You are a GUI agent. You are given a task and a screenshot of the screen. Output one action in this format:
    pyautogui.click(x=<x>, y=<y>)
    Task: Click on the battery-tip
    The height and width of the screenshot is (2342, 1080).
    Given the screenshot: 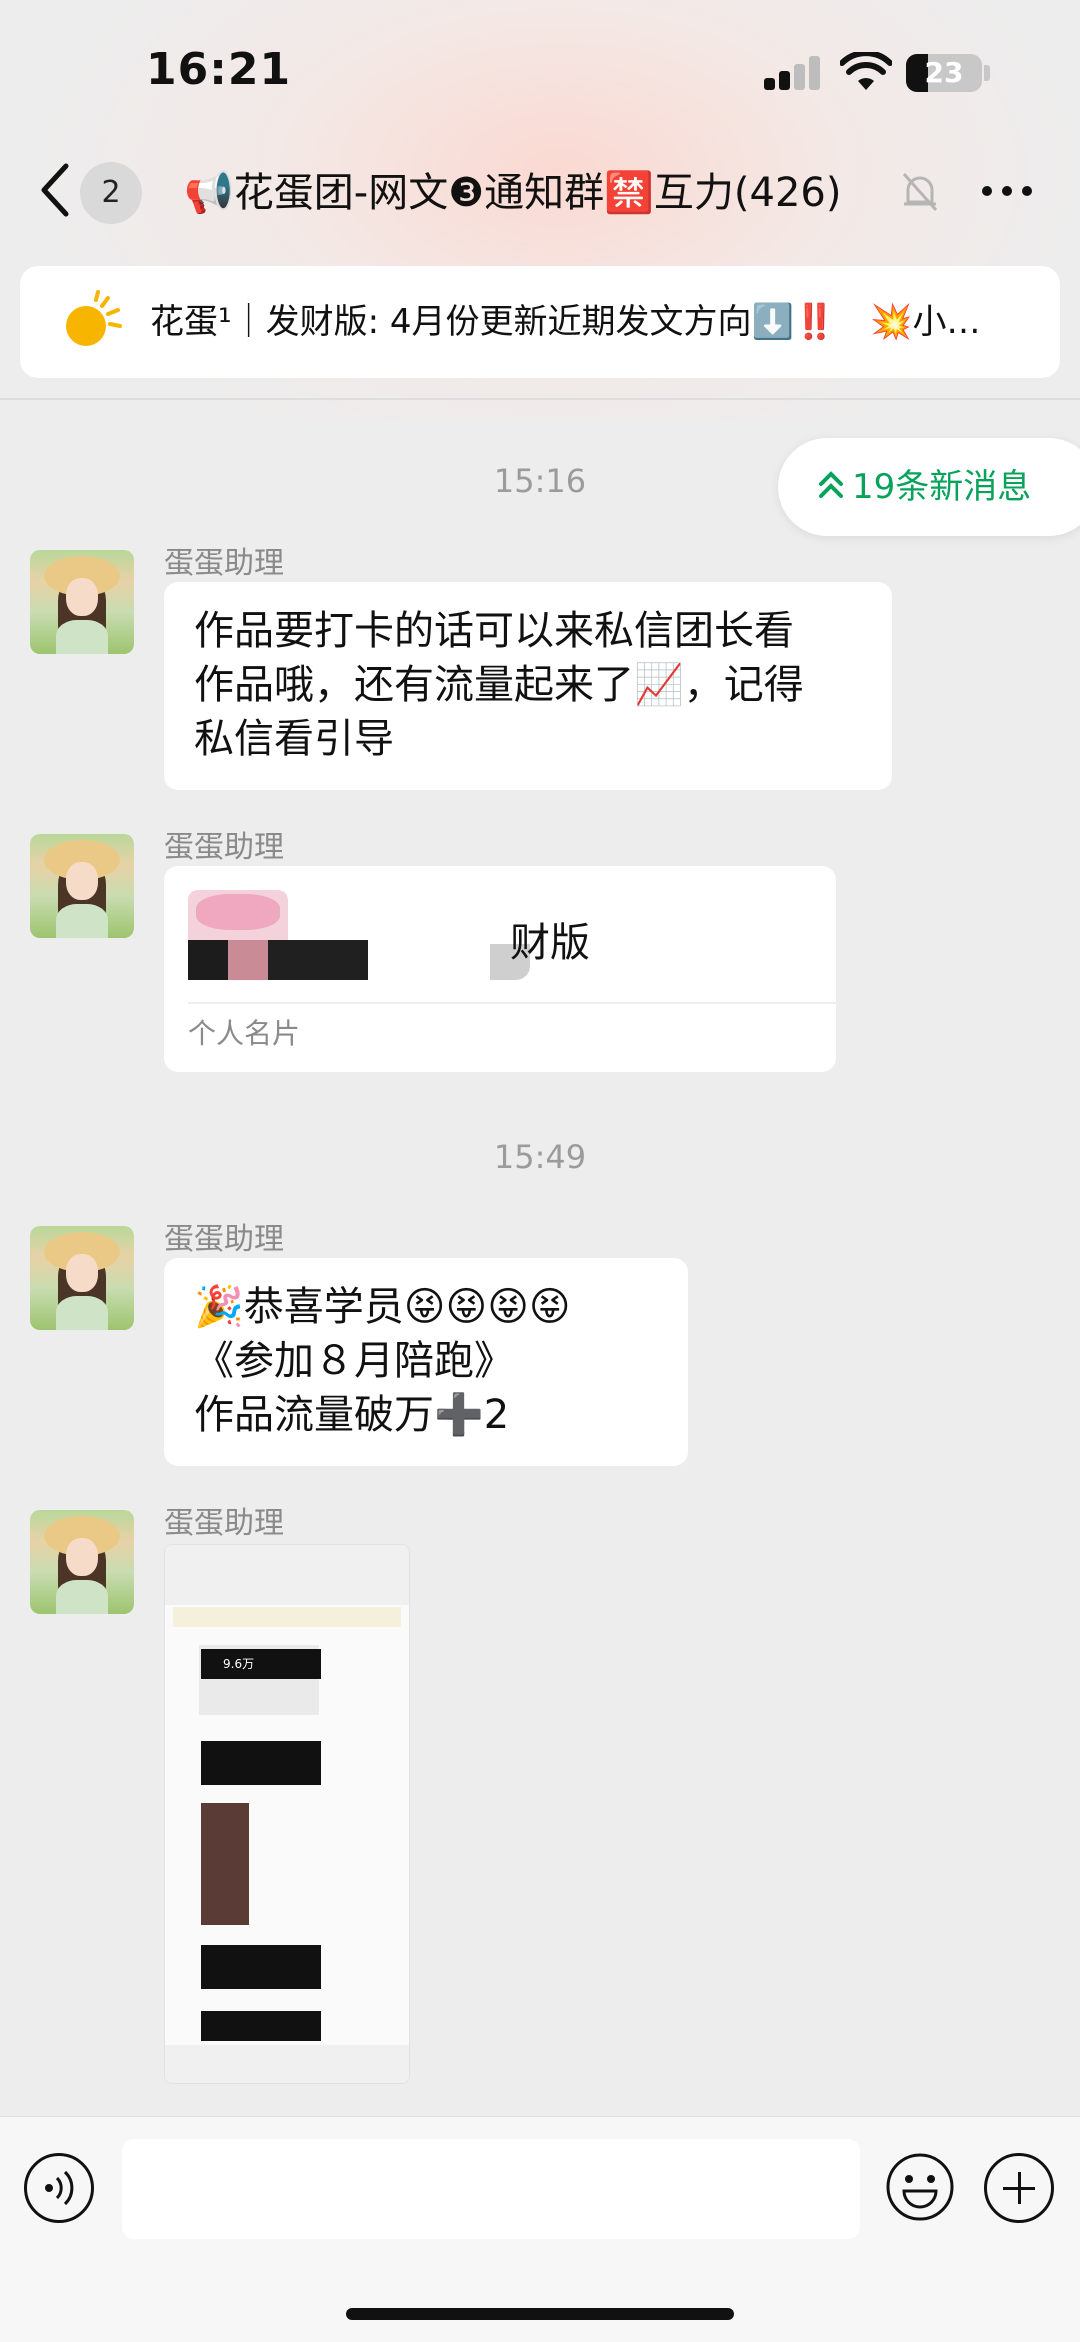 What is the action you would take?
    pyautogui.click(x=987, y=73)
    